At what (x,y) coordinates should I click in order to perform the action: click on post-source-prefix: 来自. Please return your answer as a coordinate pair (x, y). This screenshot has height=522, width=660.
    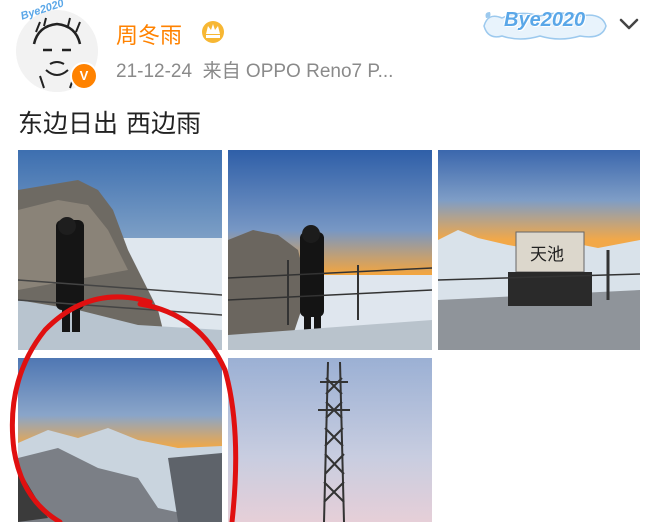
    Looking at the image, I should click on (221, 71).